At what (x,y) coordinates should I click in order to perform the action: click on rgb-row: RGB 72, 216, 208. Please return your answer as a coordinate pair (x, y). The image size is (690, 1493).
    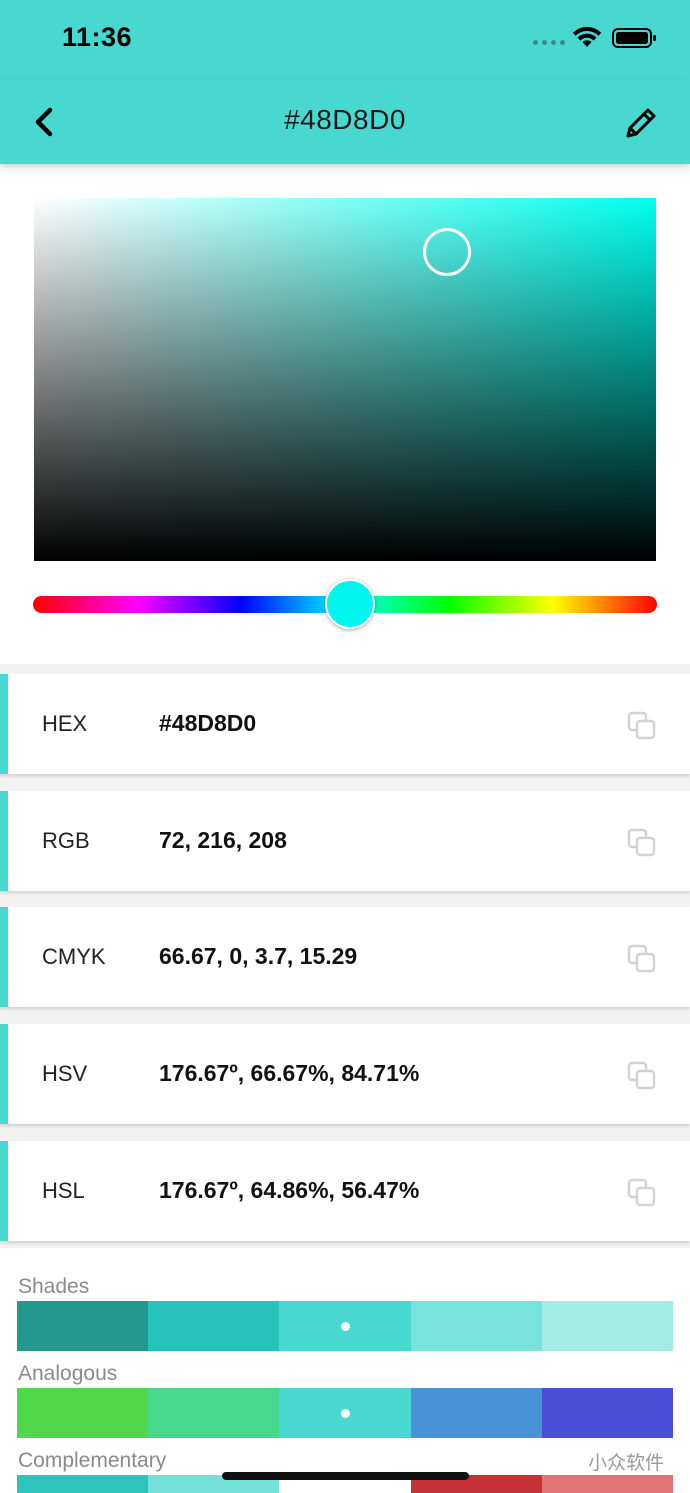
    Looking at the image, I should click on (345, 841).